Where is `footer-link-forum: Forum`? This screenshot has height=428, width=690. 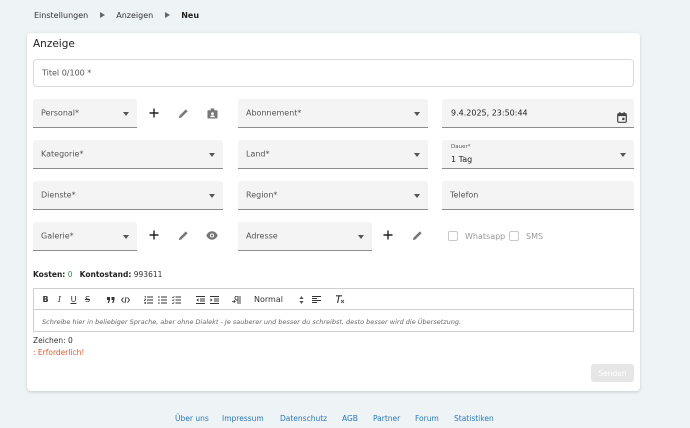 footer-link-forum: Forum is located at coordinates (427, 418).